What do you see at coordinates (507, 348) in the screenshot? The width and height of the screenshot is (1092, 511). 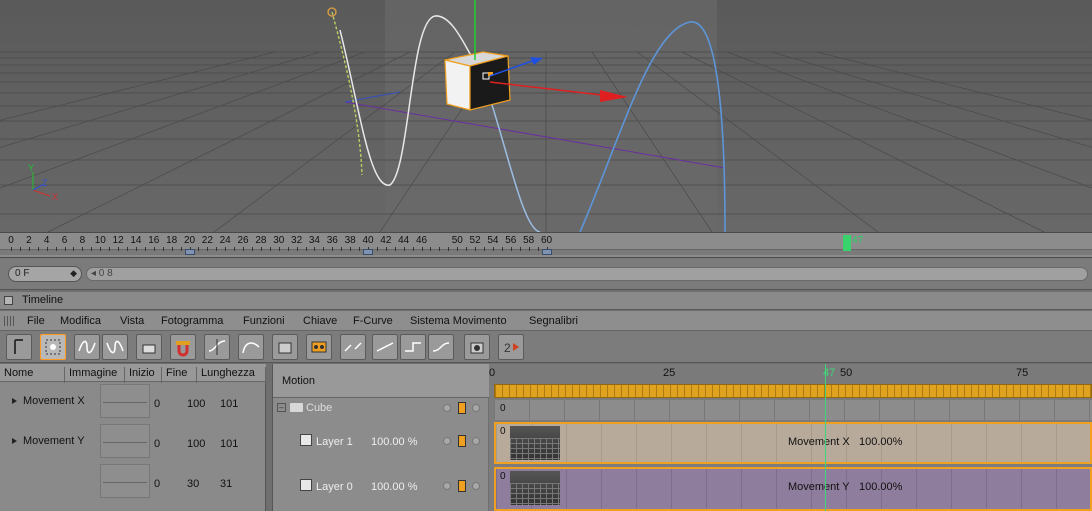 I see `svg-text: 2` at bounding box center [507, 348].